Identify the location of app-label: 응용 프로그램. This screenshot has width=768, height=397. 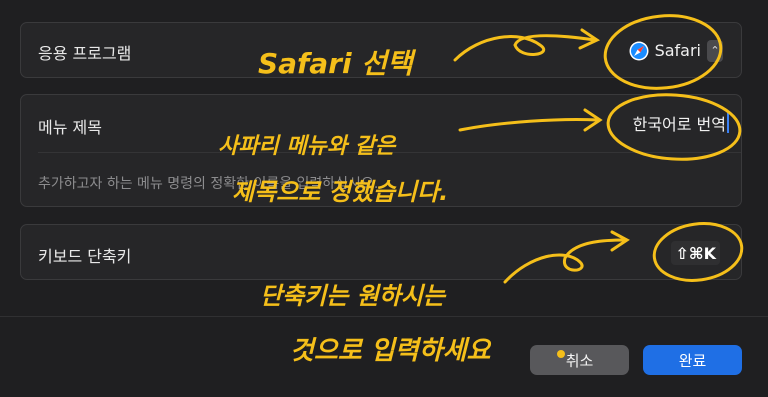
(85, 53).